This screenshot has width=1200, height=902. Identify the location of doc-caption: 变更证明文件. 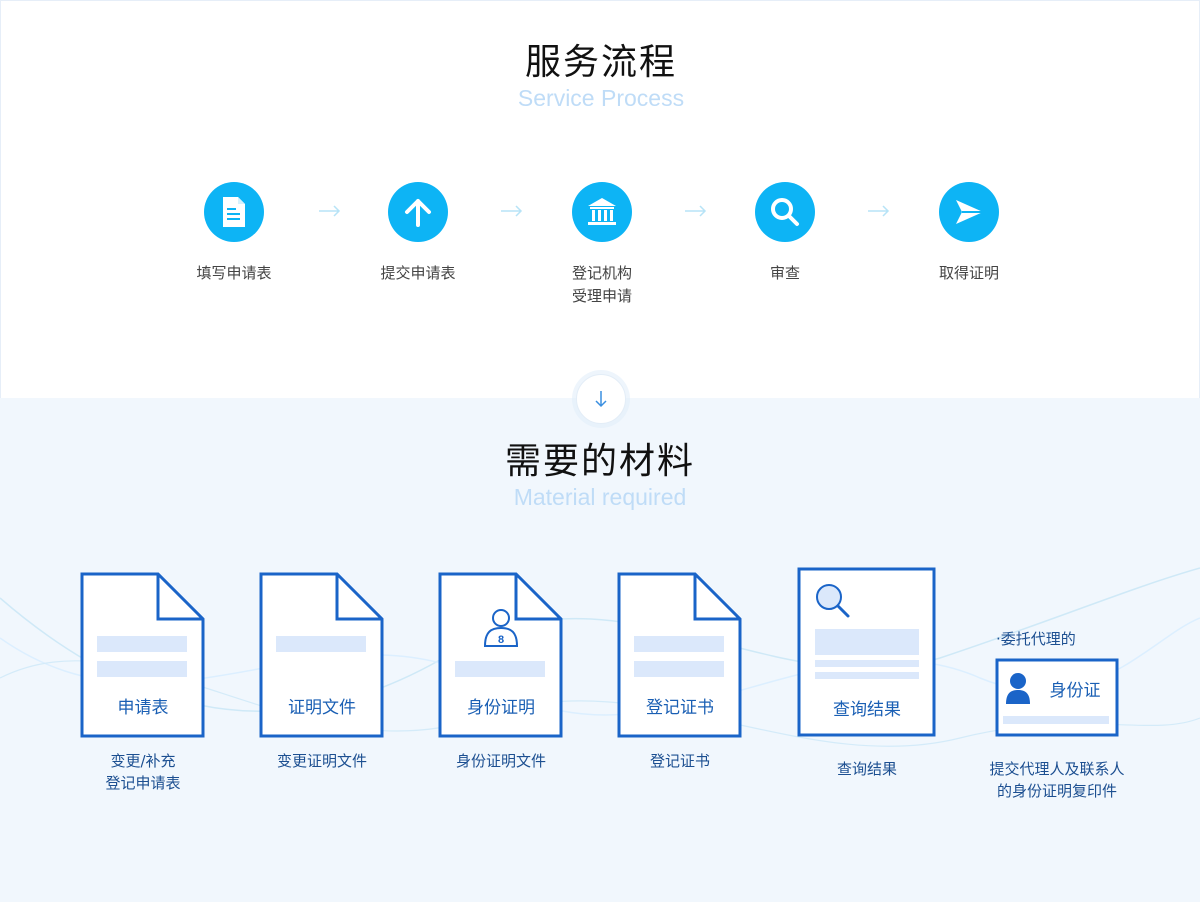
(321, 761).